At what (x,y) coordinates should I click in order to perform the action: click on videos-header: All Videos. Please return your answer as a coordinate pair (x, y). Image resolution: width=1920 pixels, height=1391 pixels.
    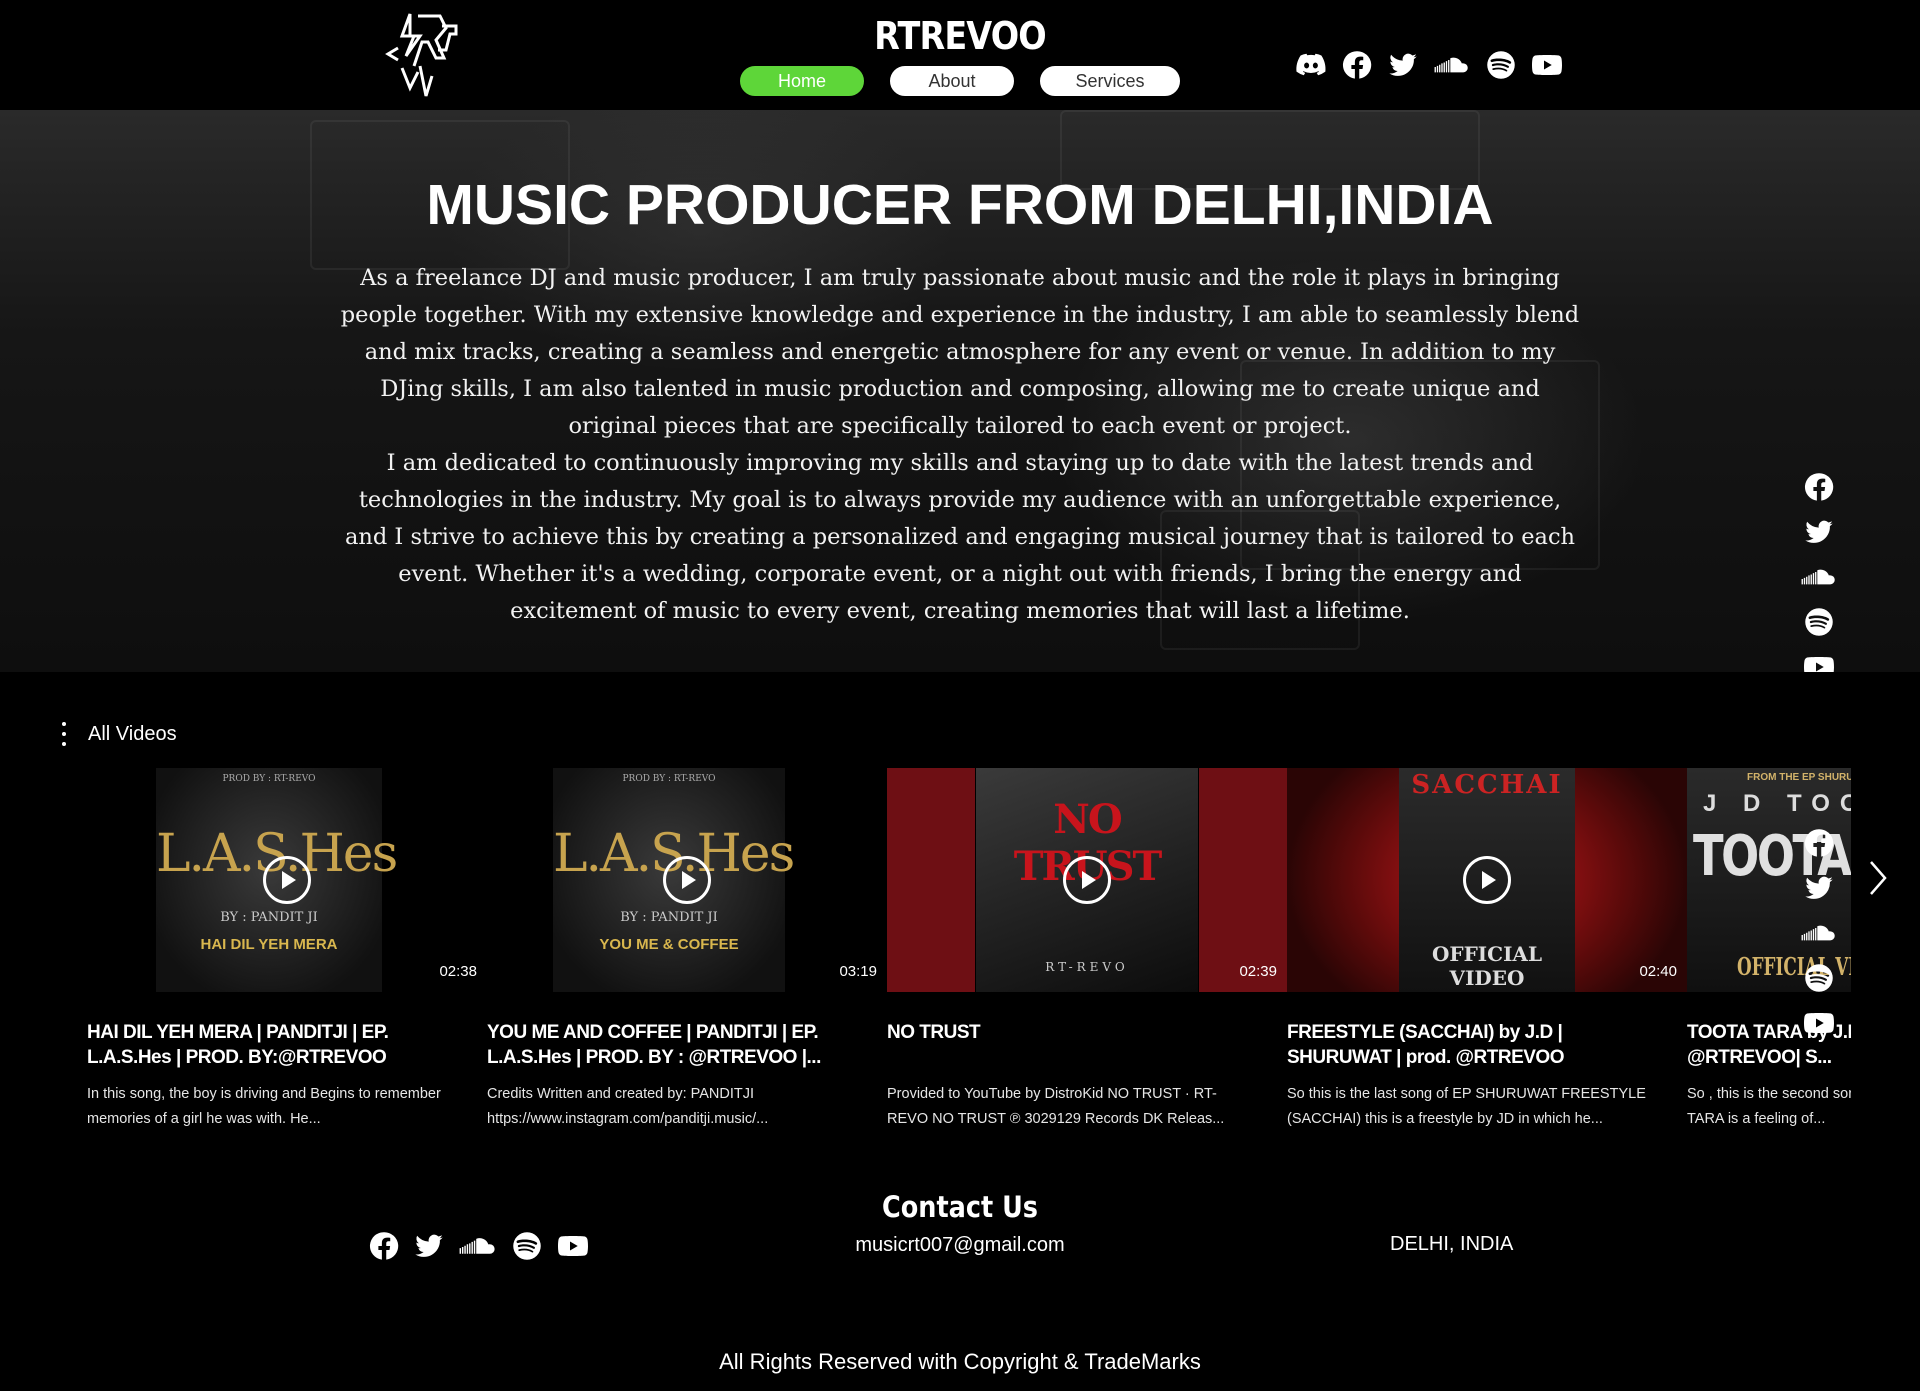
    Looking at the image, I should click on (118, 734).